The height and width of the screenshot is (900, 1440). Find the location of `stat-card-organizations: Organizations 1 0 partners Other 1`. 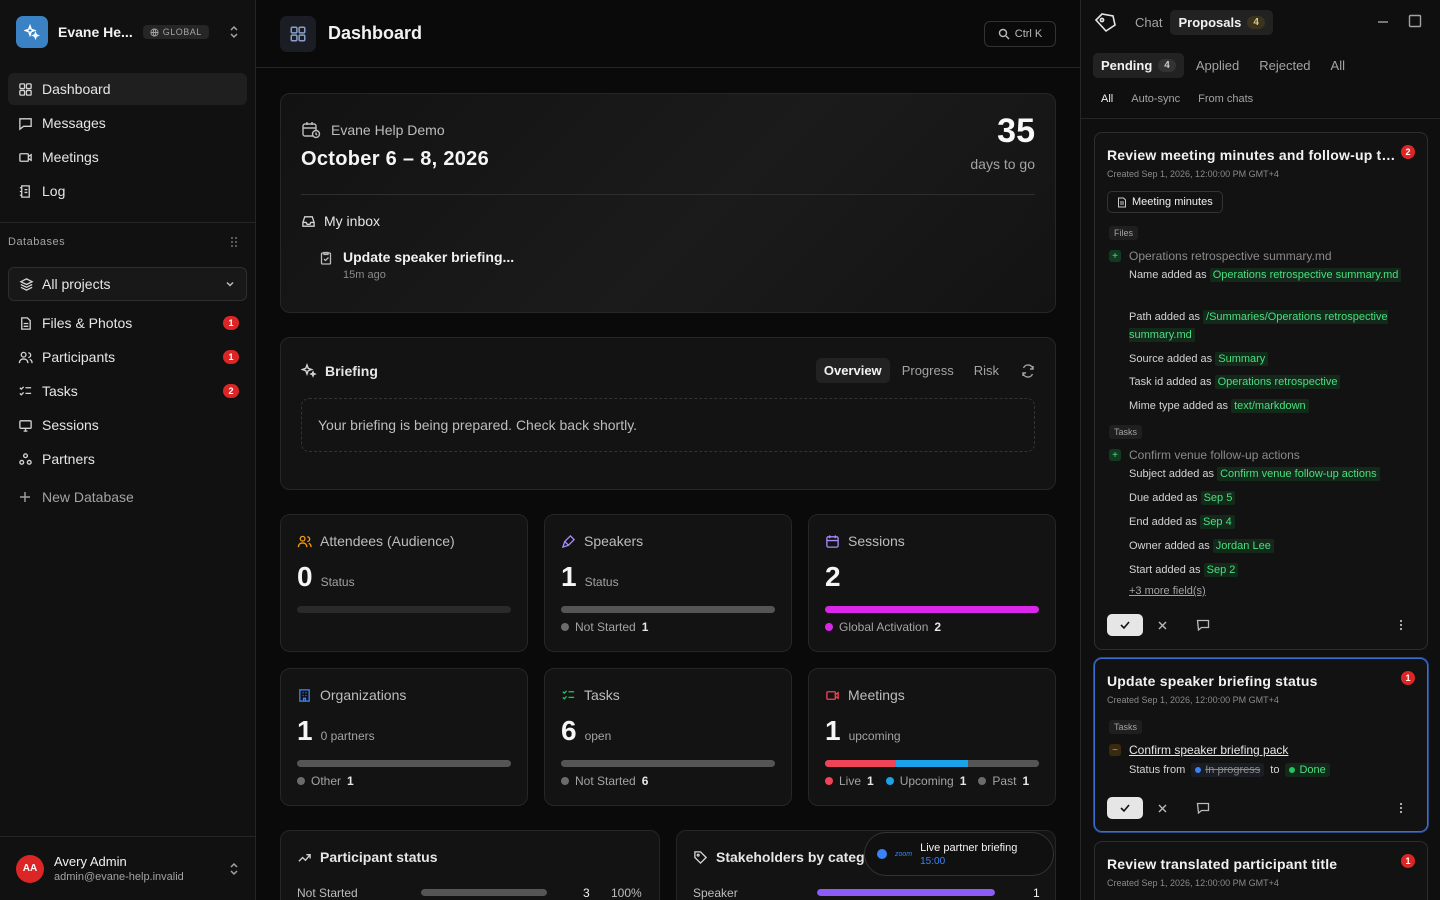

stat-card-organizations: Organizations 1 0 partners Other 1 is located at coordinates (404, 737).